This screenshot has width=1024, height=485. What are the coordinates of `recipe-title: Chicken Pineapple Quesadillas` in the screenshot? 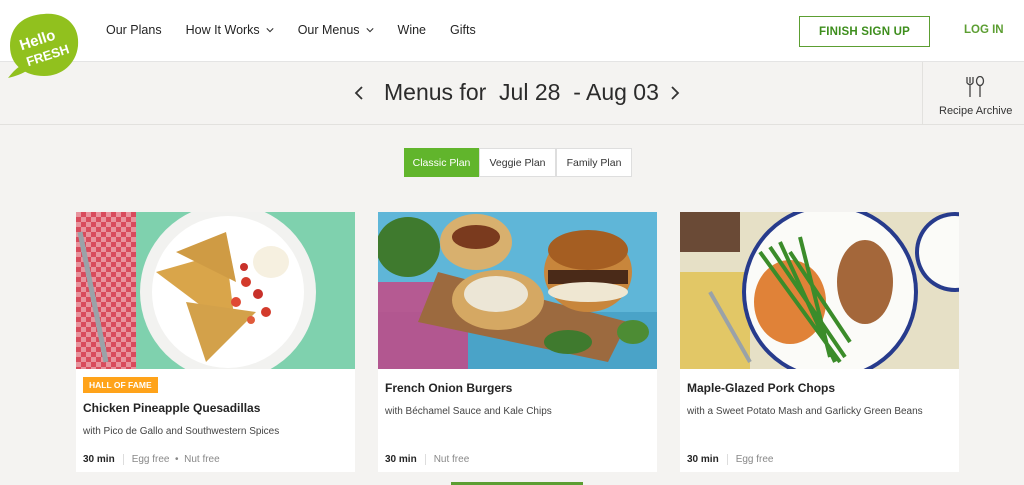 It's located at (171, 408).